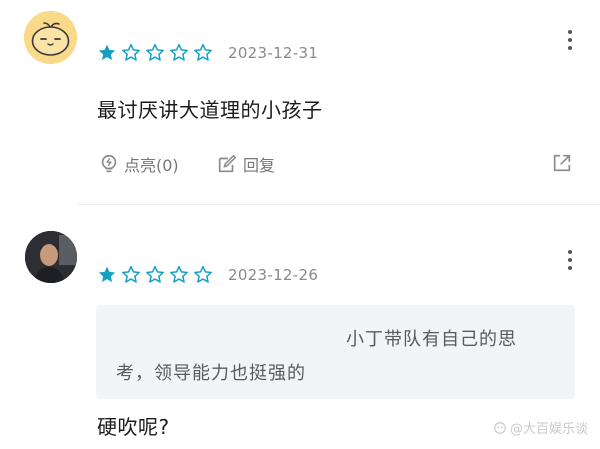  I want to click on like-label: 点亮(0), so click(151, 165).